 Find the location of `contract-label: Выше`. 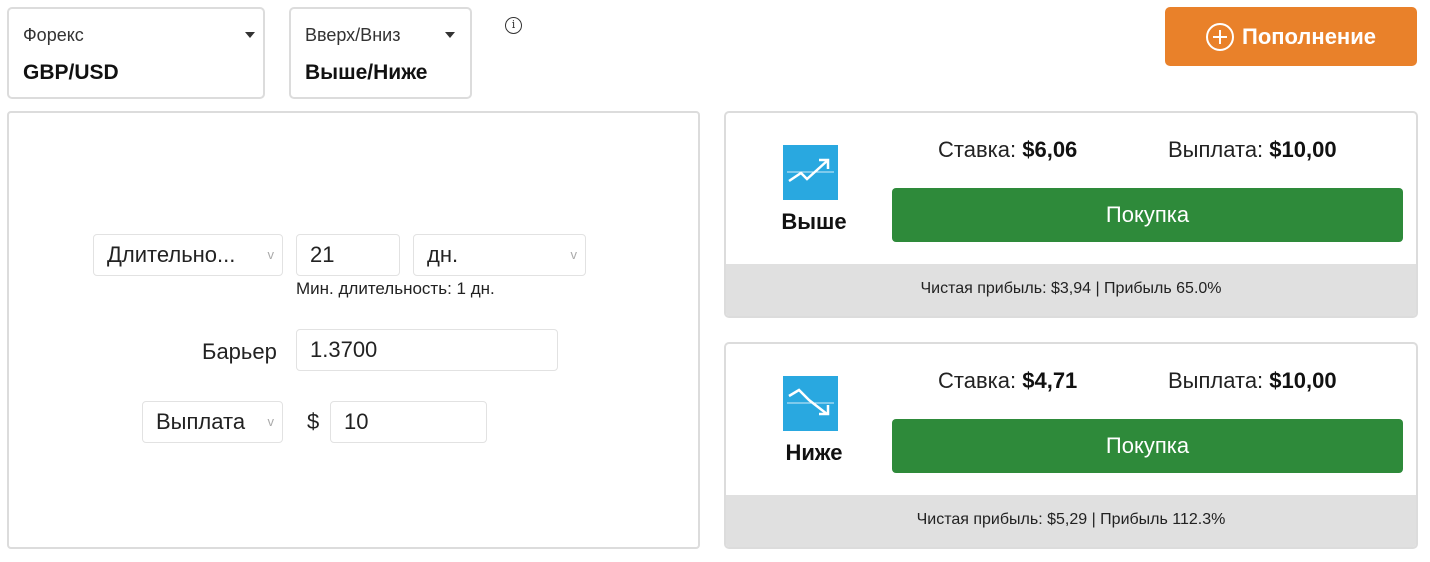

contract-label: Выше is located at coordinates (814, 221).